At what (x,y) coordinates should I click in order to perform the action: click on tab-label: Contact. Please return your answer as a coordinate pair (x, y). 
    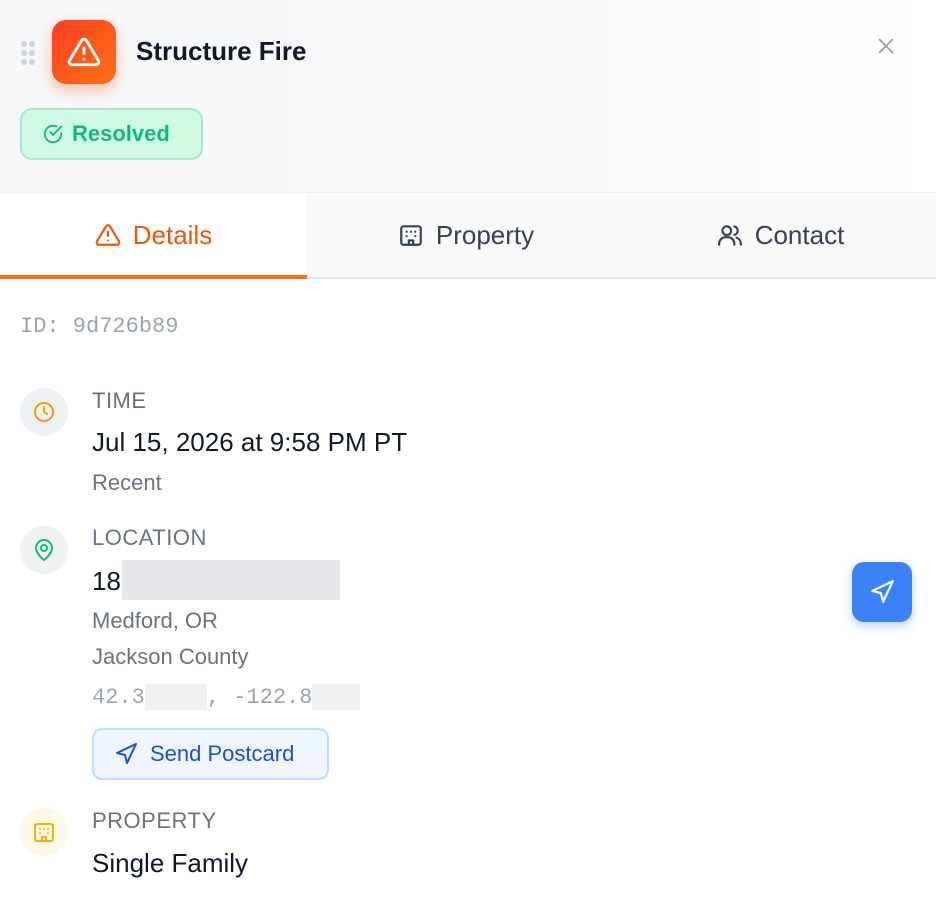
    Looking at the image, I should click on (799, 234).